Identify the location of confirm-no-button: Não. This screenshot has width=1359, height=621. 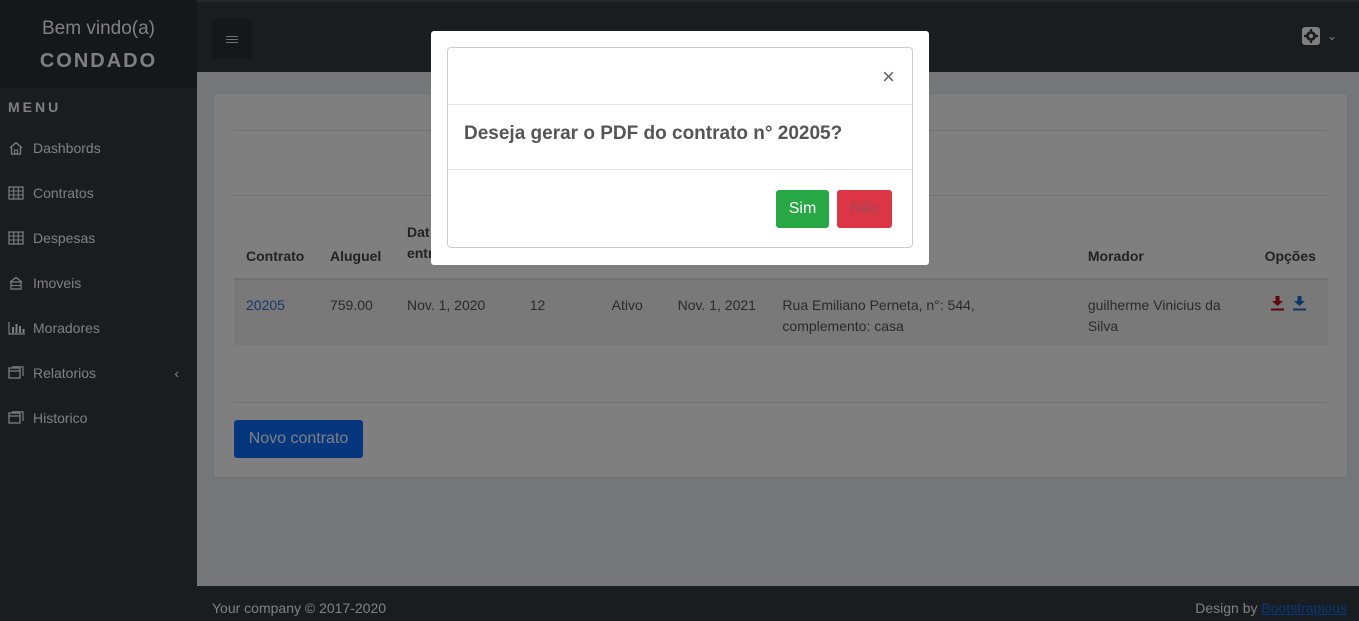
(864, 209).